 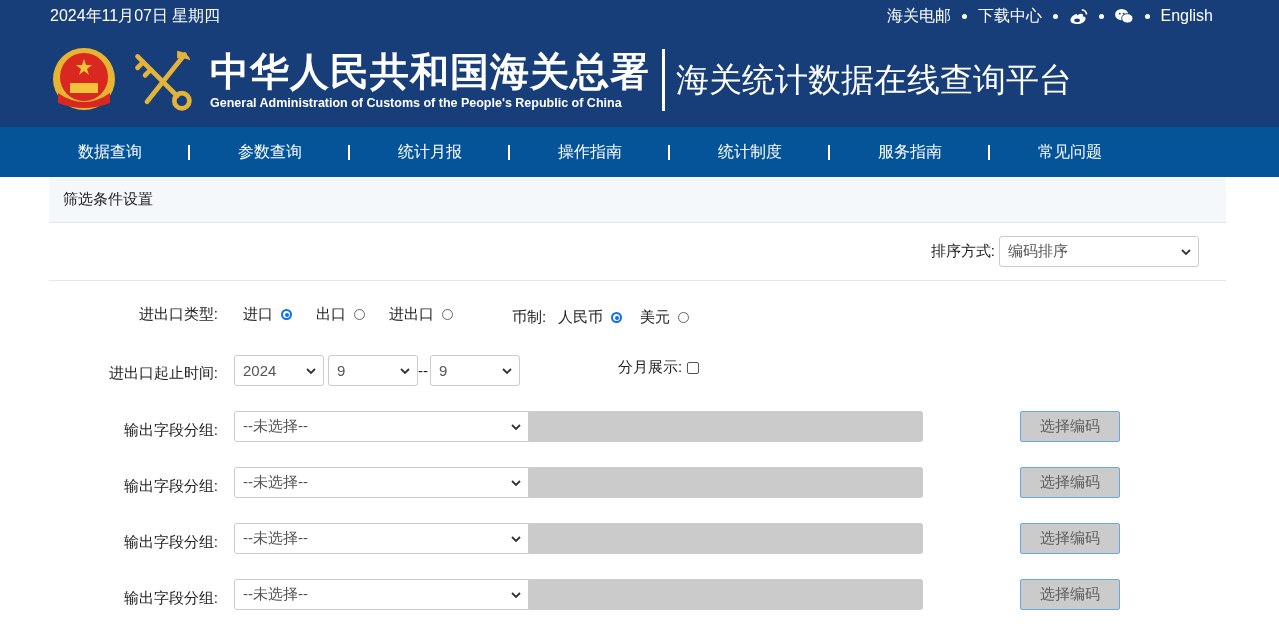 I want to click on org-name: 中华人民共和国海关总署, so click(x=430, y=71).